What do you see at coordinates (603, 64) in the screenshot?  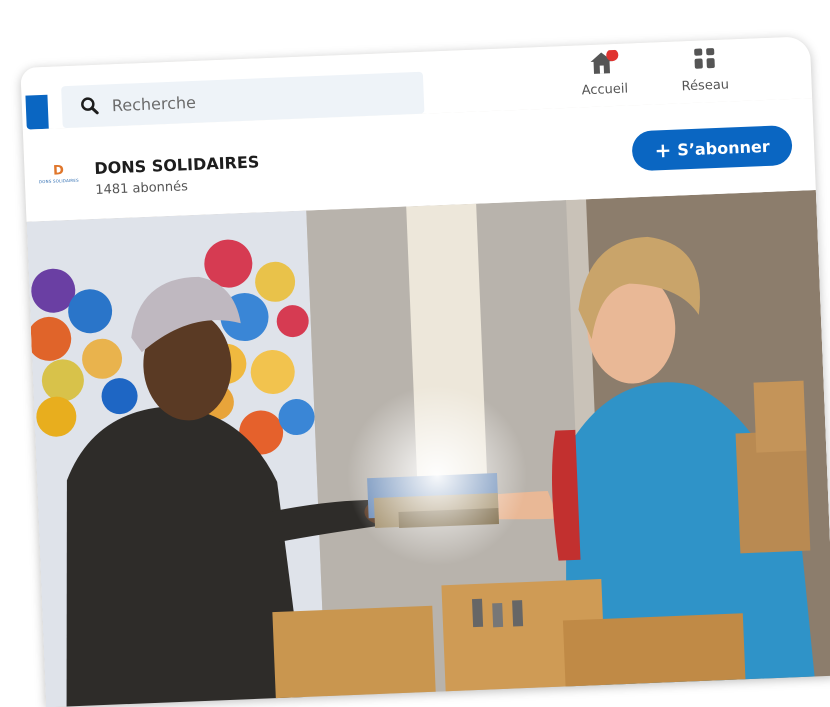 I see `home-icon` at bounding box center [603, 64].